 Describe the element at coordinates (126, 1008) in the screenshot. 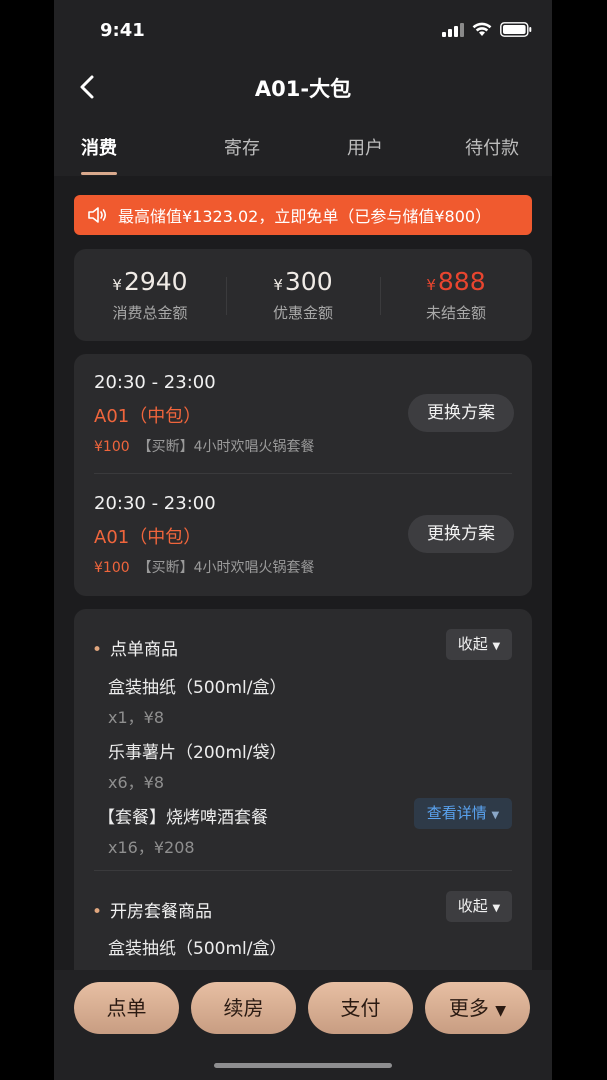

I see `order-button: 点单` at that location.